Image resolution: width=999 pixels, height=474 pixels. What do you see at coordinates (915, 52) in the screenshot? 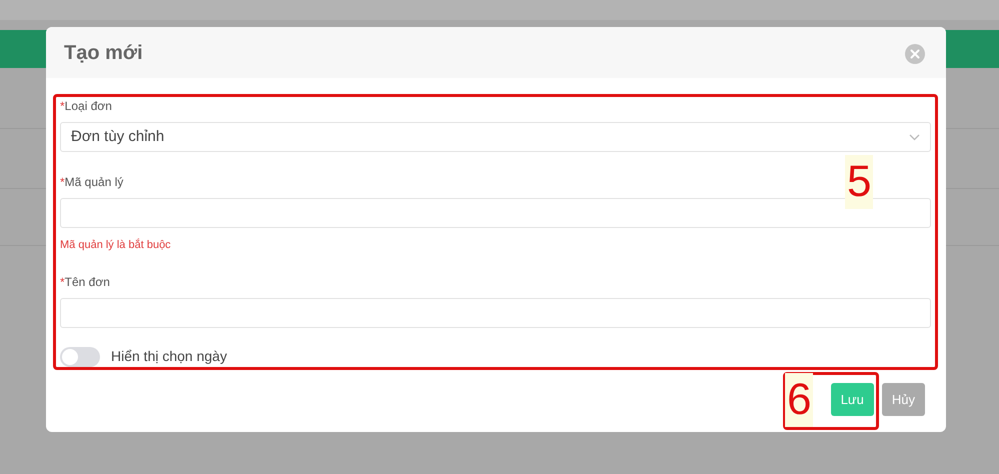
I see `close-icon` at bounding box center [915, 52].